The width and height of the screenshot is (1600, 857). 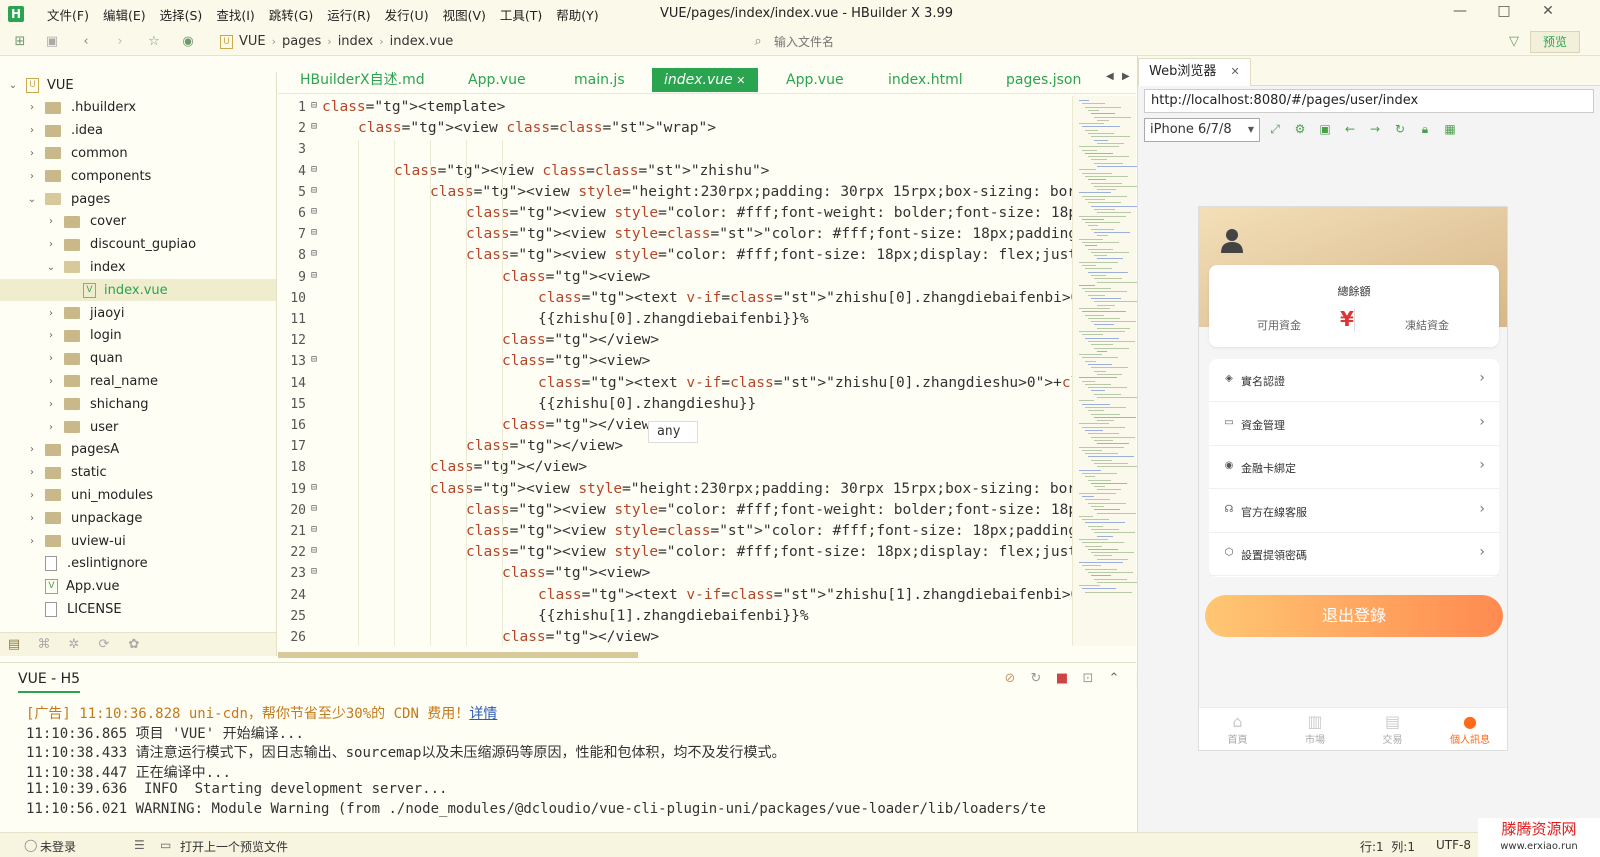 What do you see at coordinates (599, 80) in the screenshot?
I see `editor-tab: main.js` at bounding box center [599, 80].